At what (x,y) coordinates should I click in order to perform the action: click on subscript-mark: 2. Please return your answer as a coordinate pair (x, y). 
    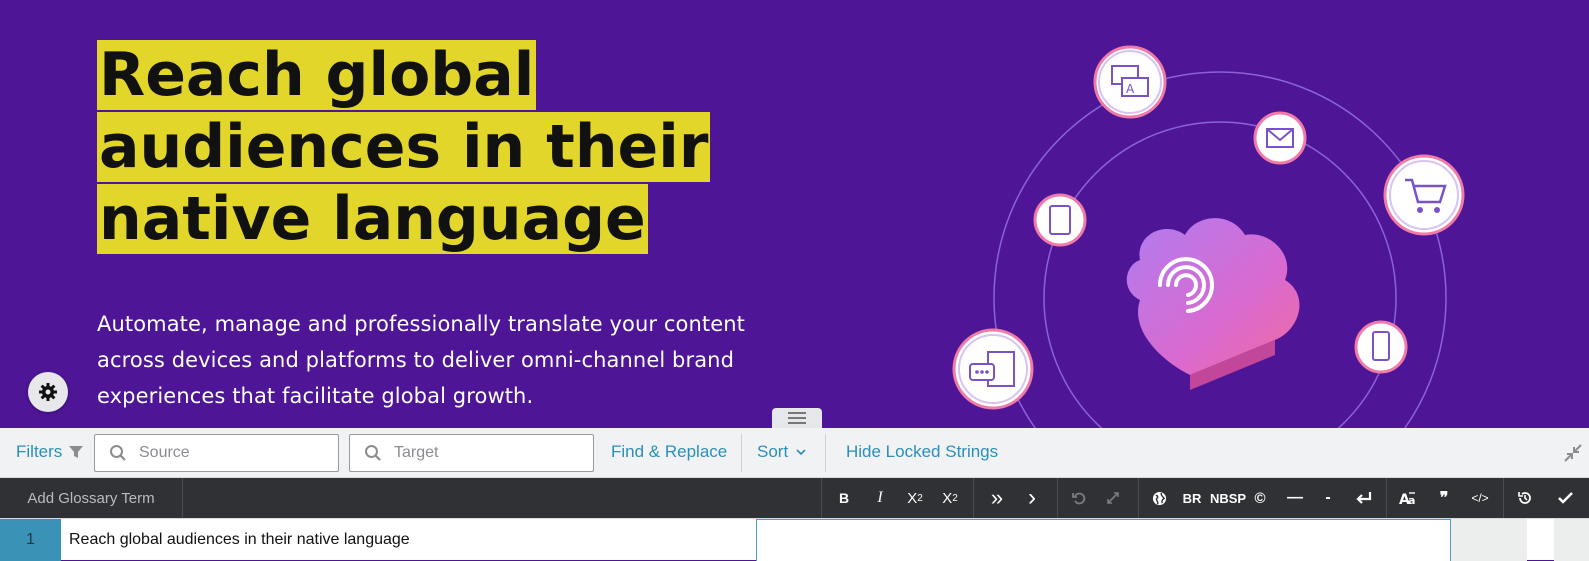
    Looking at the image, I should click on (955, 498).